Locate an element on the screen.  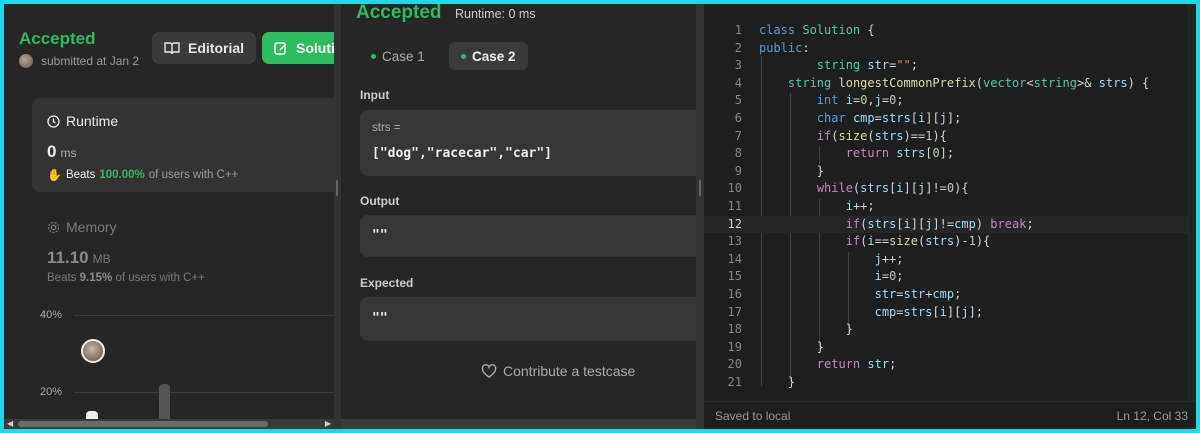
runtime-number: 0 is located at coordinates (52, 151).